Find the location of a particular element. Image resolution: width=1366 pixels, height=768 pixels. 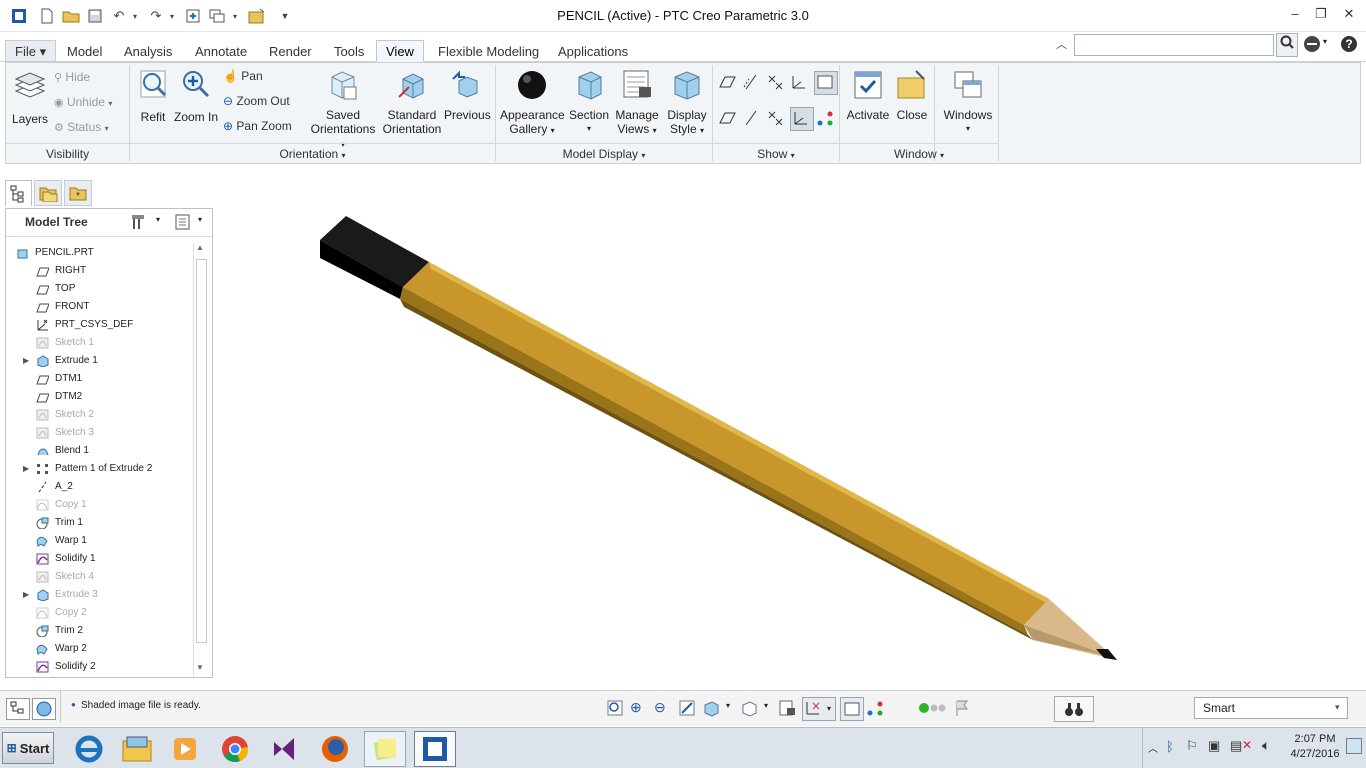

plane-tag-toggle is located at coordinates (729, 120).